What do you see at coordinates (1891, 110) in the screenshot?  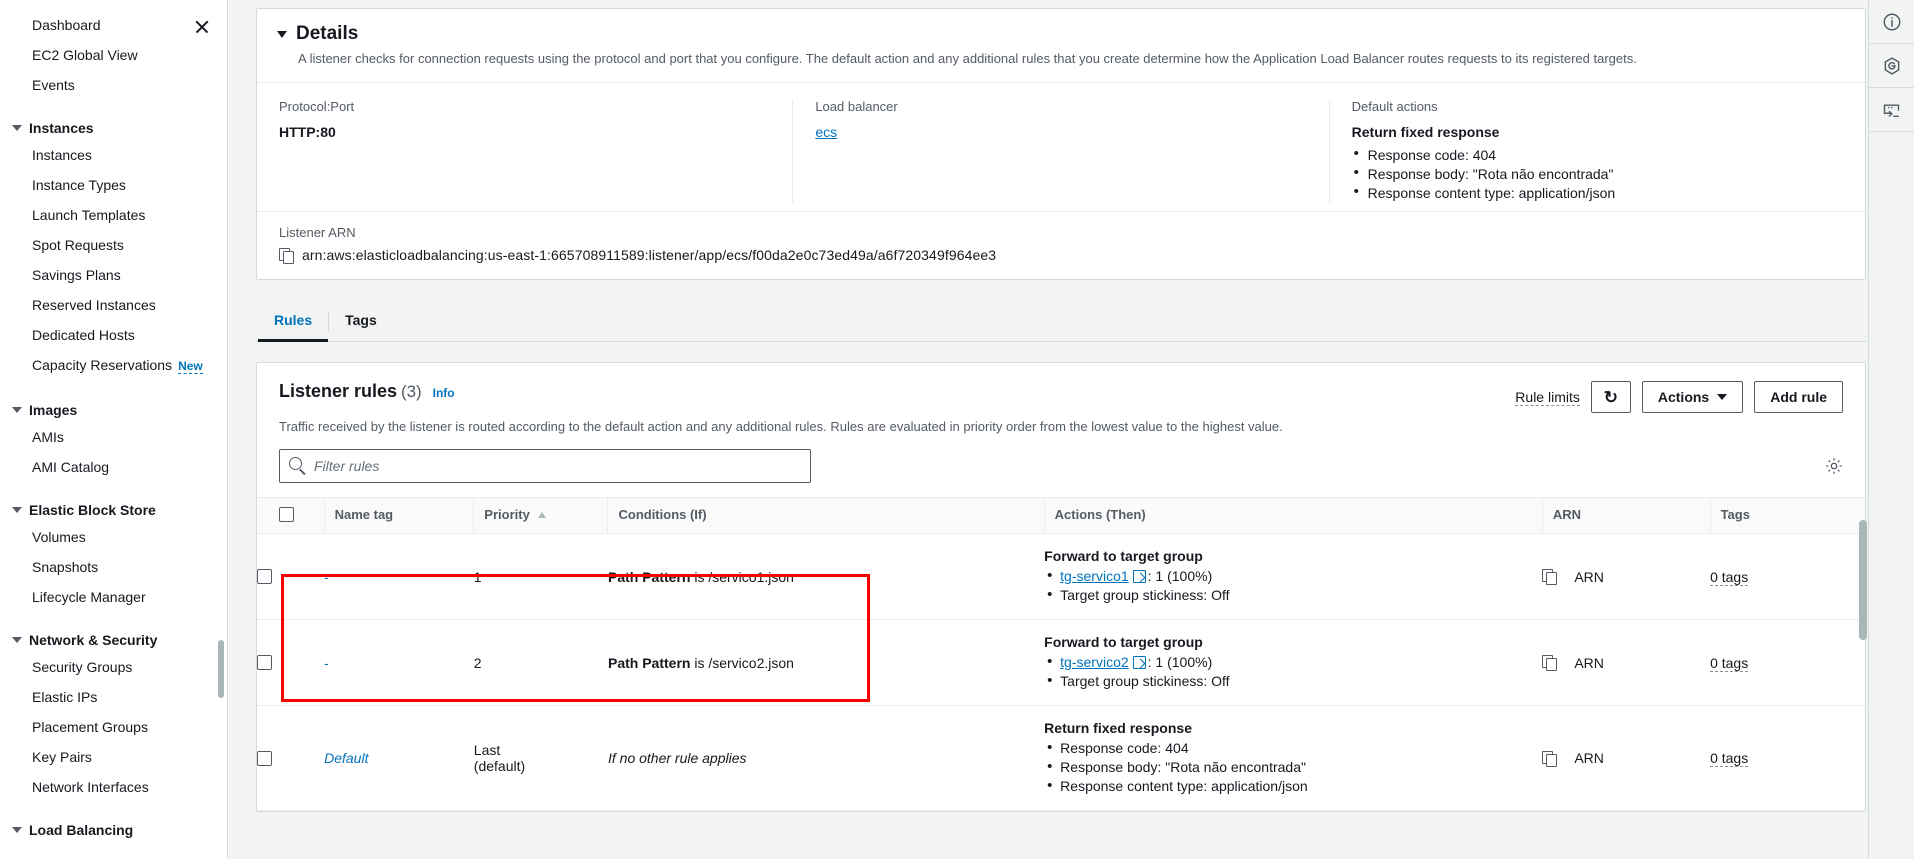 I see `cloudshell-icon` at bounding box center [1891, 110].